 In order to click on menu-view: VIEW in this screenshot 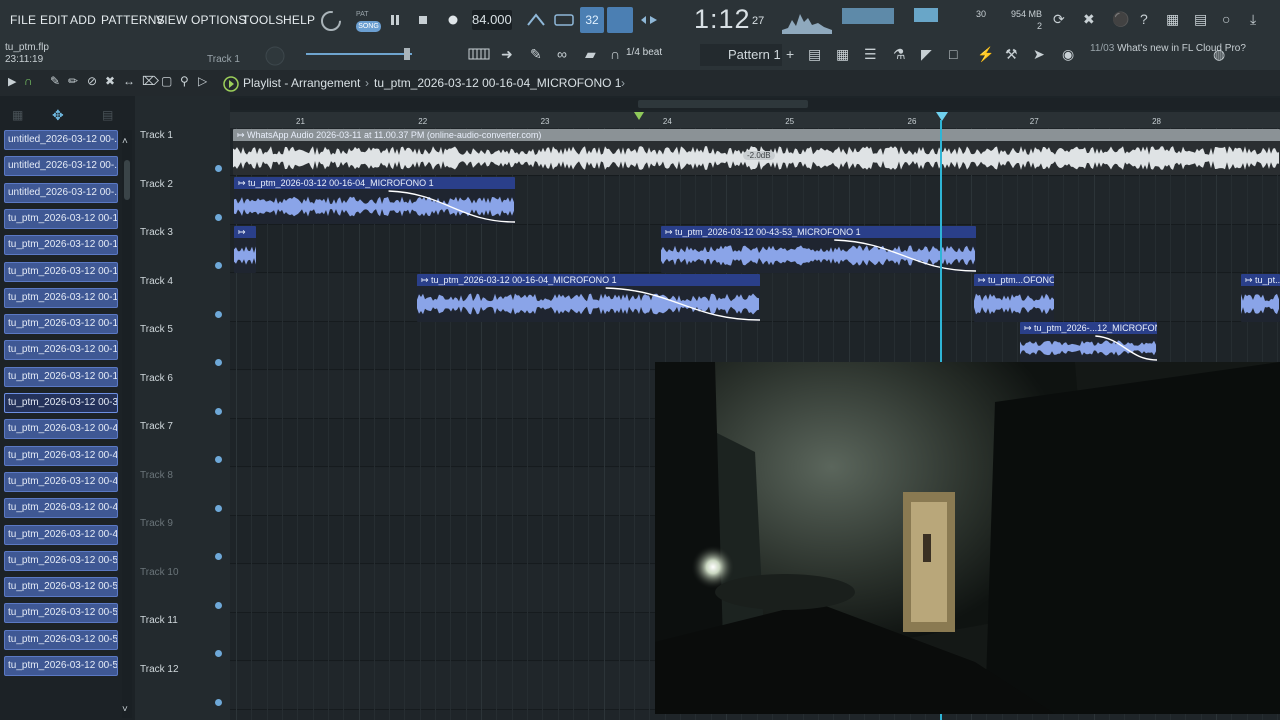, I will do `click(171, 20)`.